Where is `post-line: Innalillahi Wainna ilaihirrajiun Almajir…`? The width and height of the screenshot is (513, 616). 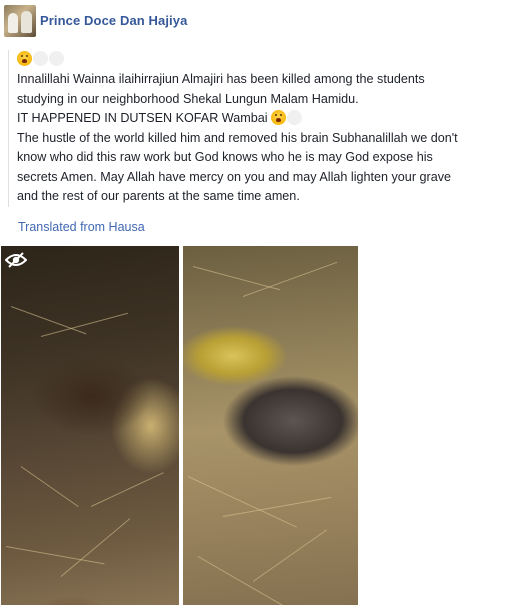 post-line: Innalillahi Wainna ilaihirrajiun Almajir… is located at coordinates (221, 79).